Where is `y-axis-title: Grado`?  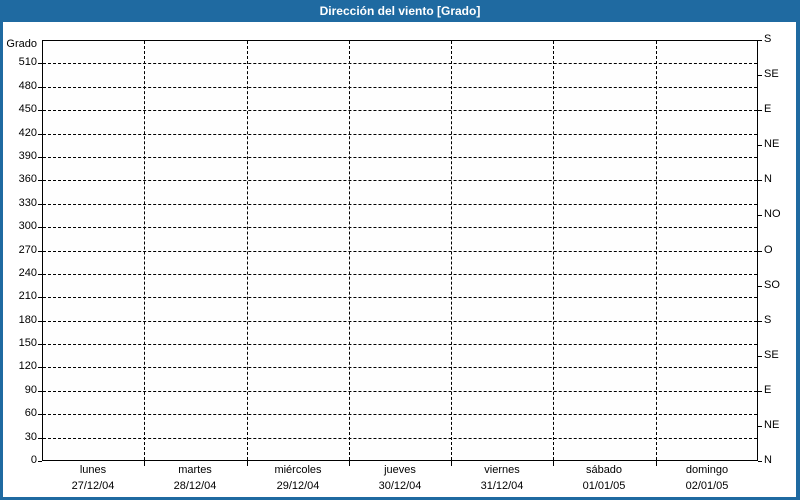
y-axis-title: Grado is located at coordinates (21, 44).